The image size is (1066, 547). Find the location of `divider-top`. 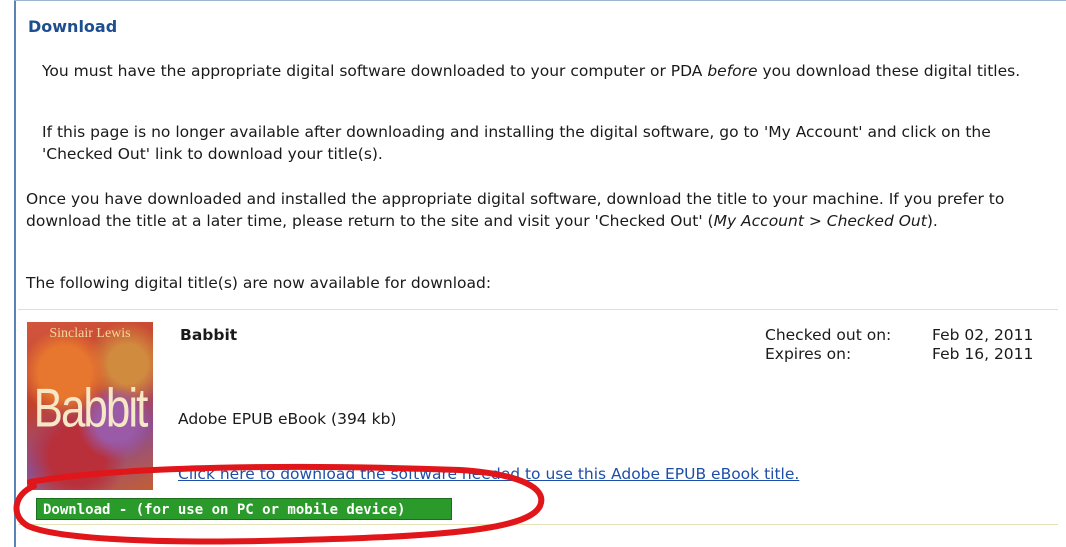

divider-top is located at coordinates (538, 309).